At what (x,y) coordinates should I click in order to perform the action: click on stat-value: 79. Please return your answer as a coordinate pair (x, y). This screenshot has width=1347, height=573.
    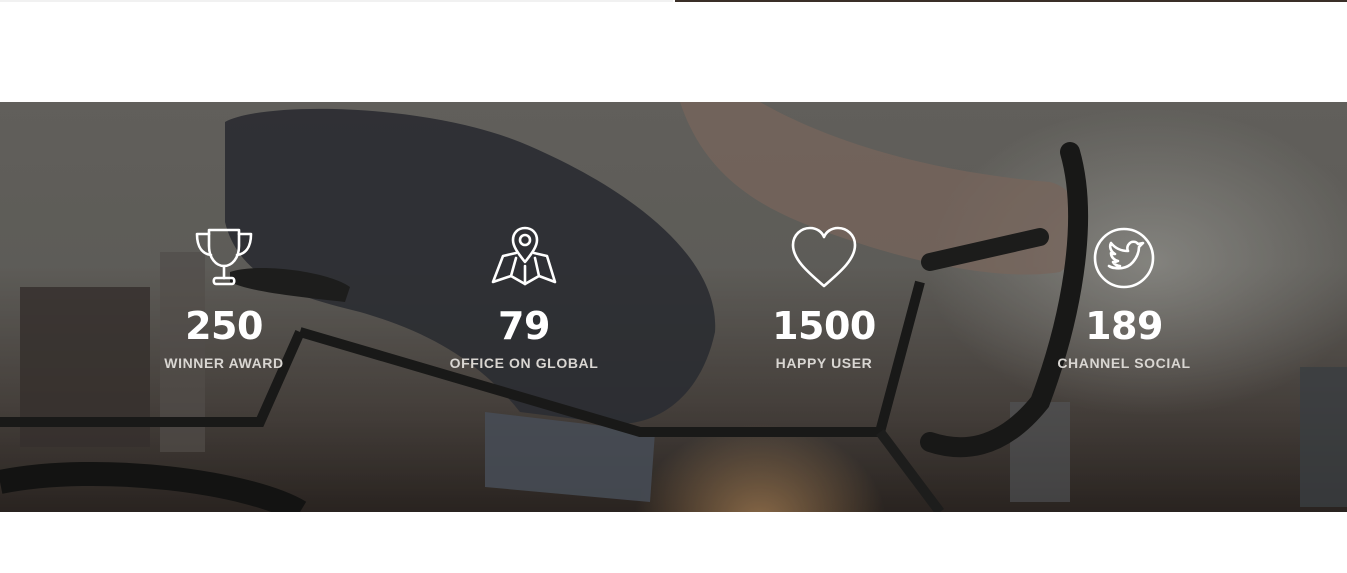
    Looking at the image, I should click on (524, 326).